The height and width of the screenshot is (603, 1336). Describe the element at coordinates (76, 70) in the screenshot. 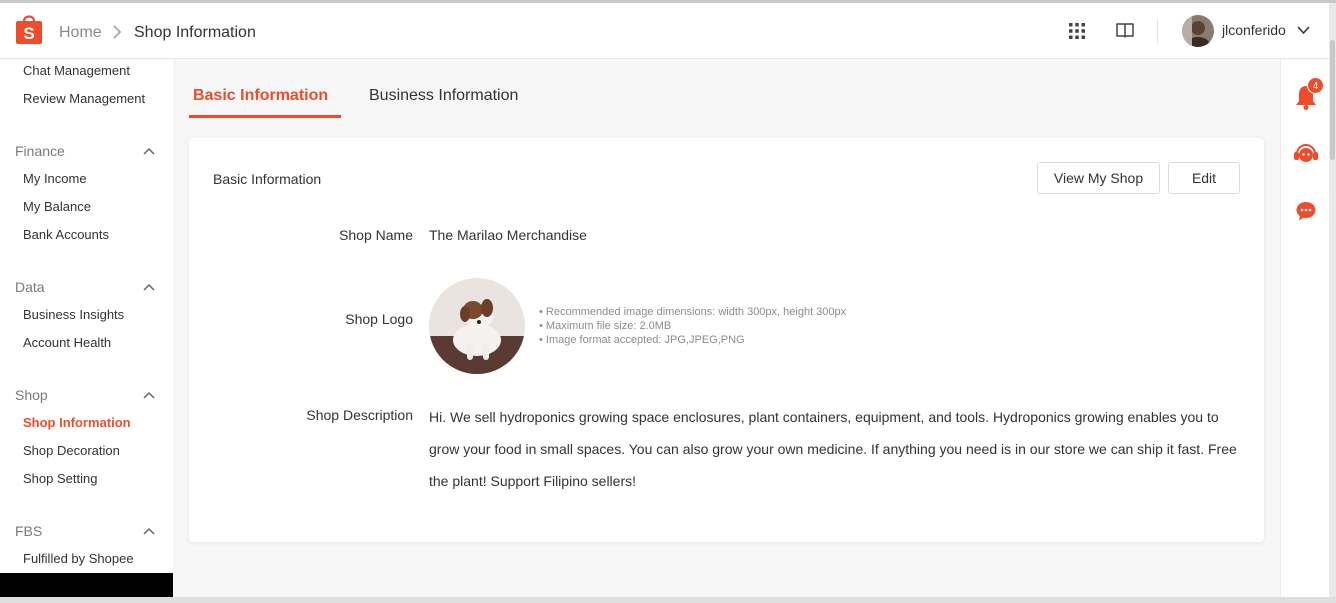

I see `sidebar-item-chat-management: Chat Management` at that location.